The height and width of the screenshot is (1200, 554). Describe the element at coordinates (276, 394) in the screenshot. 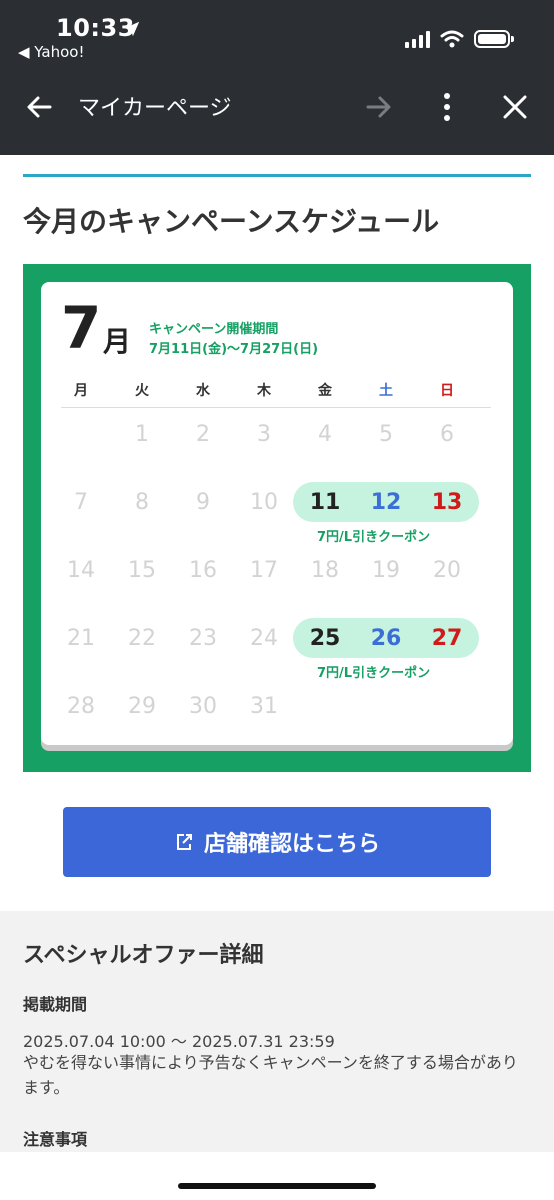

I see `weekday-header: 月火水木金土日` at that location.